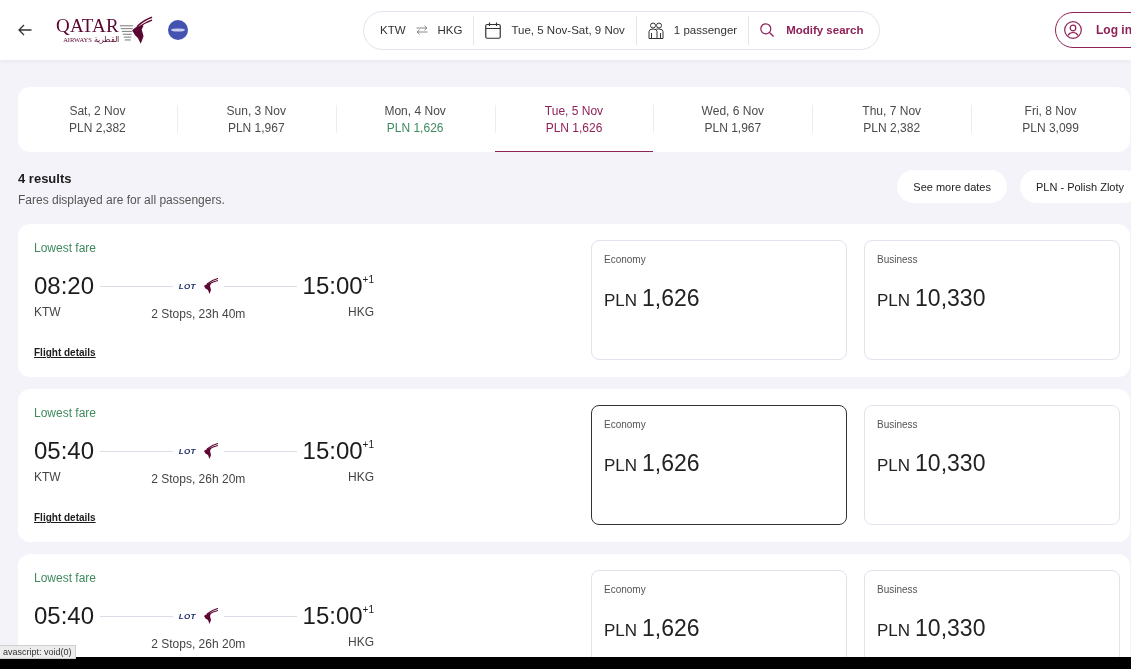 The image size is (1131, 669). Describe the element at coordinates (421, 30) in the screenshot. I see `swap-arrows-icon` at that location.